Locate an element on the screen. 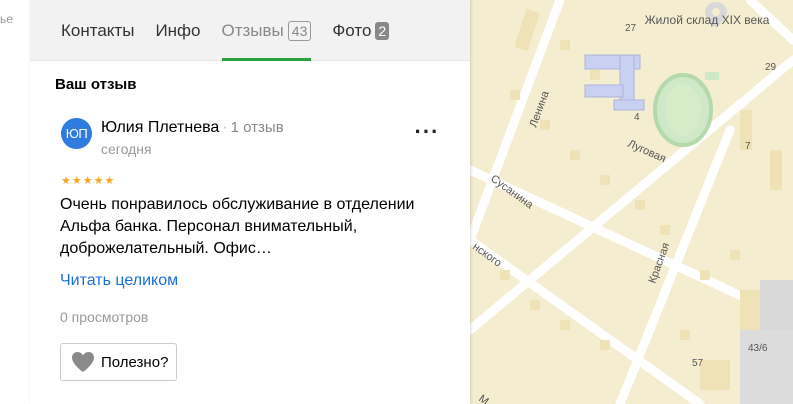 Image resolution: width=793 pixels, height=404 pixels. rating-stars: ★ ★ ★ ★ ★ is located at coordinates (87, 181).